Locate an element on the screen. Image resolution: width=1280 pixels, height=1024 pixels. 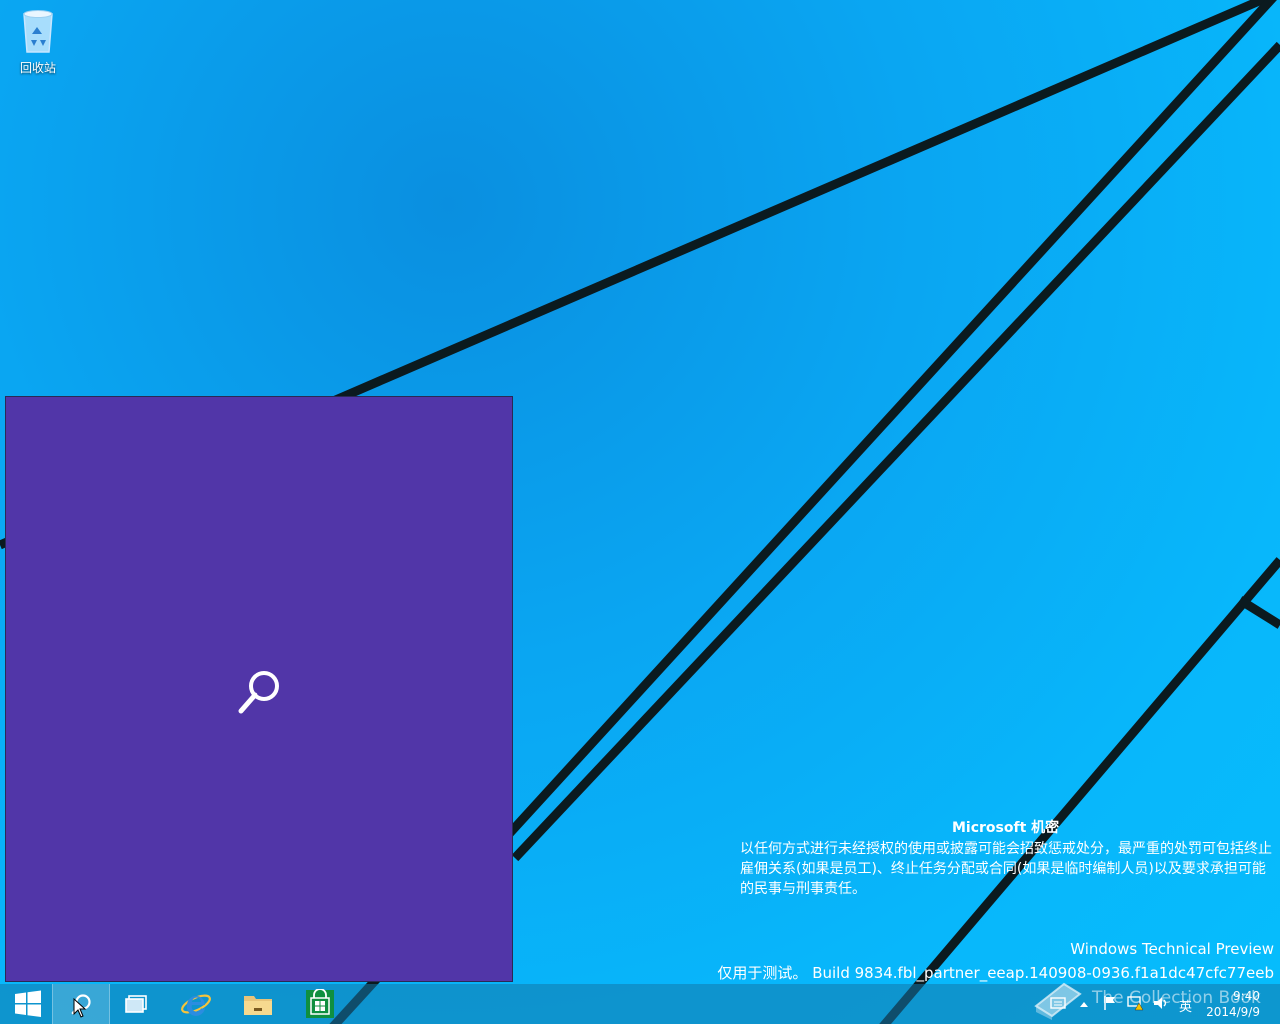
mouse-cursor-icon is located at coordinates (80, 1008).